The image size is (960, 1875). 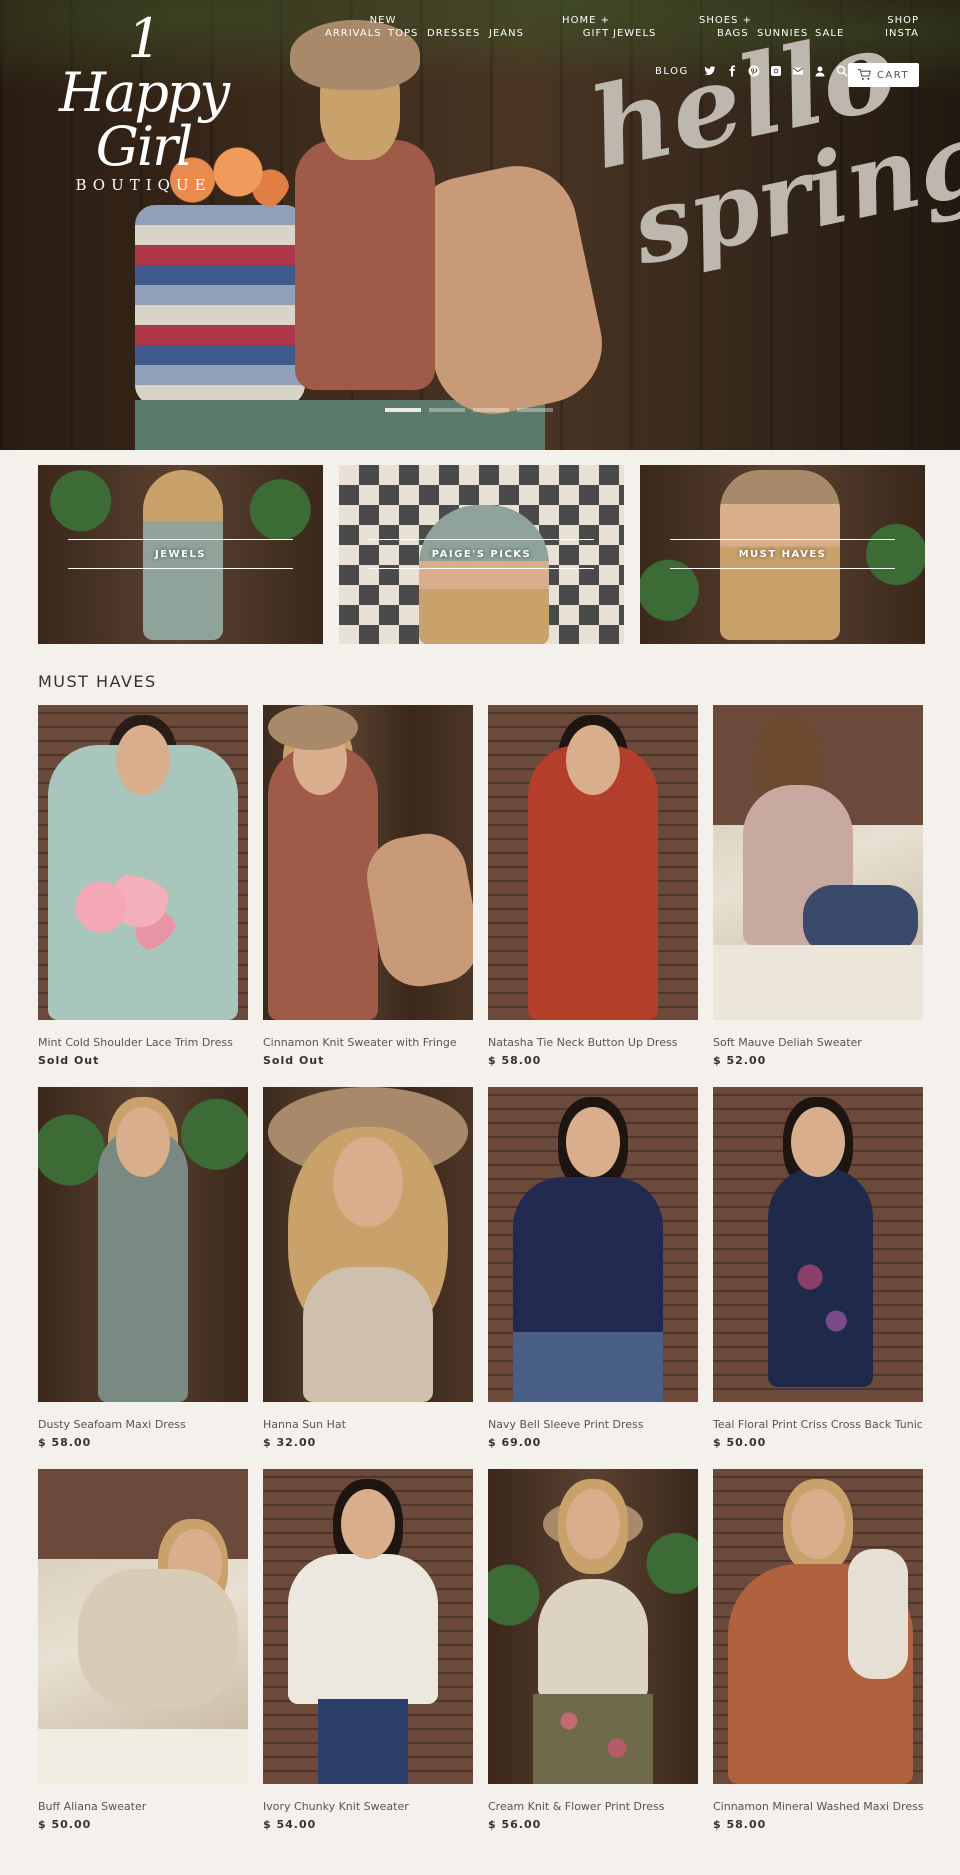 I want to click on product-card: Ivory Chunky Knit Sweater $ 54.00, so click(x=368, y=1660).